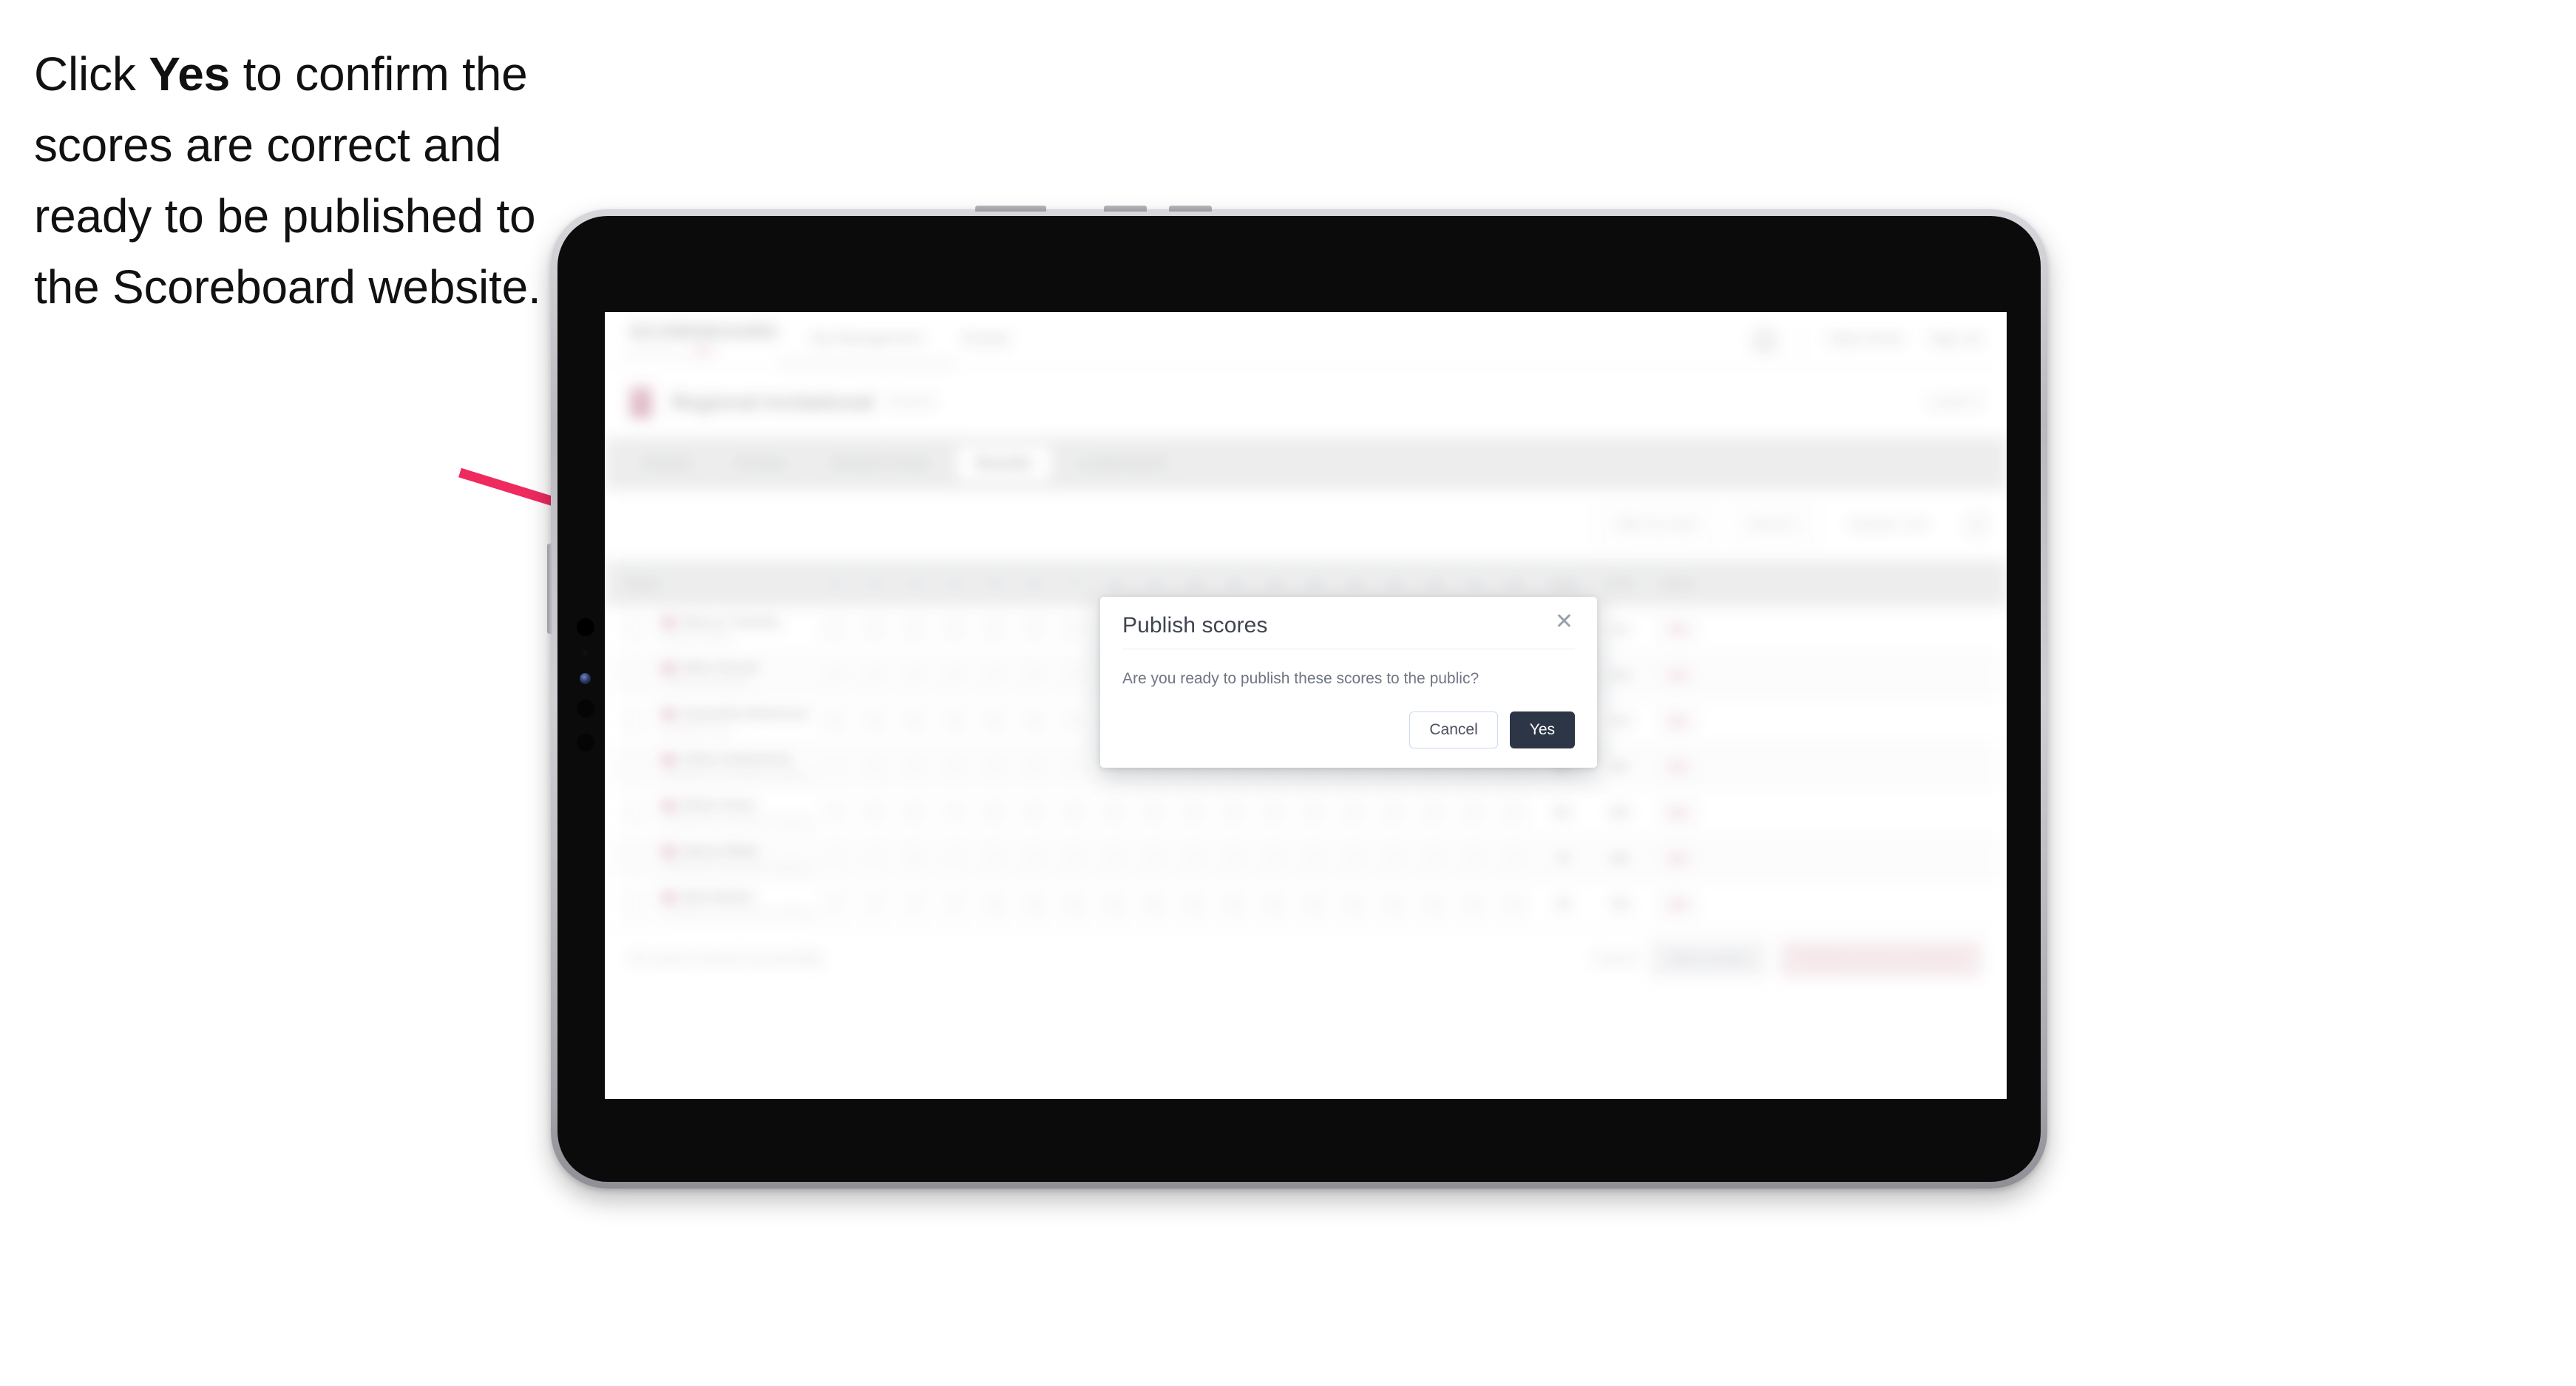 The image size is (2576, 1386). I want to click on instruction-emphasis: Yes, so click(189, 74).